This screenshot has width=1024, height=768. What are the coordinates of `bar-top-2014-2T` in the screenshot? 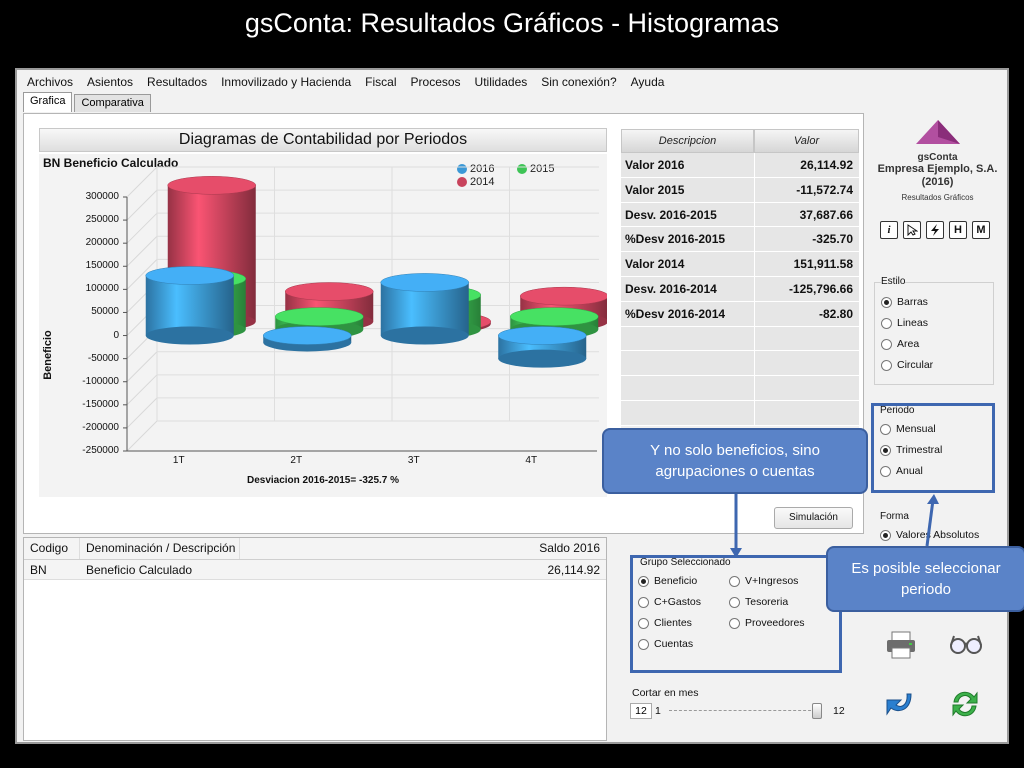 It's located at (329, 291).